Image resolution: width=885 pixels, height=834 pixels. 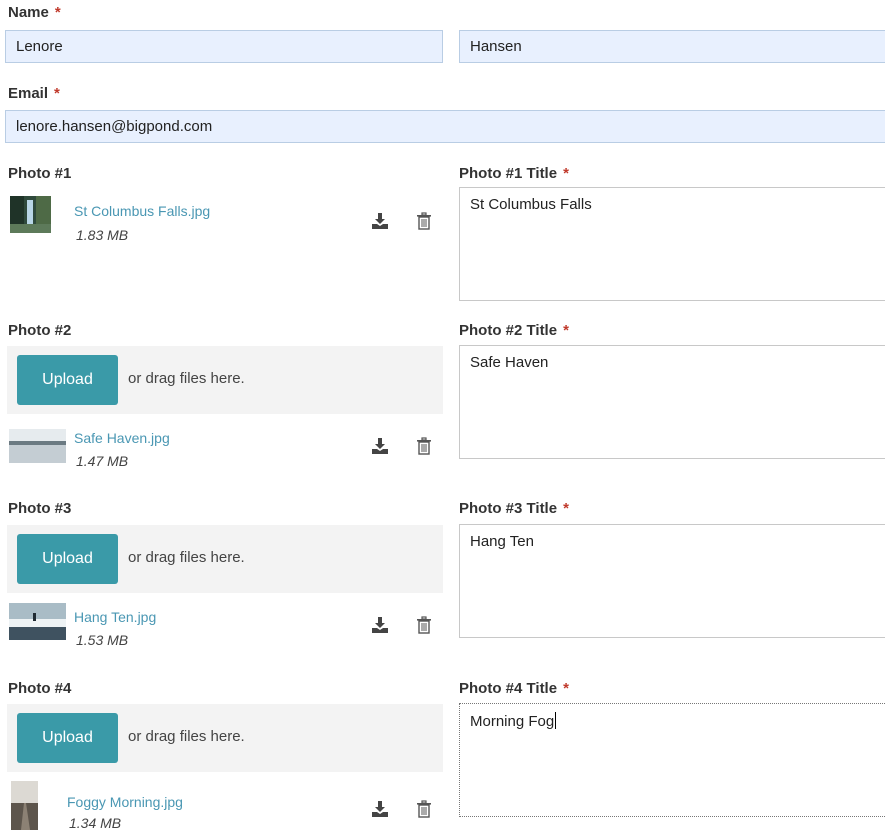 I want to click on photo-4-file-size: 1.34 MB, so click(x=95, y=823).